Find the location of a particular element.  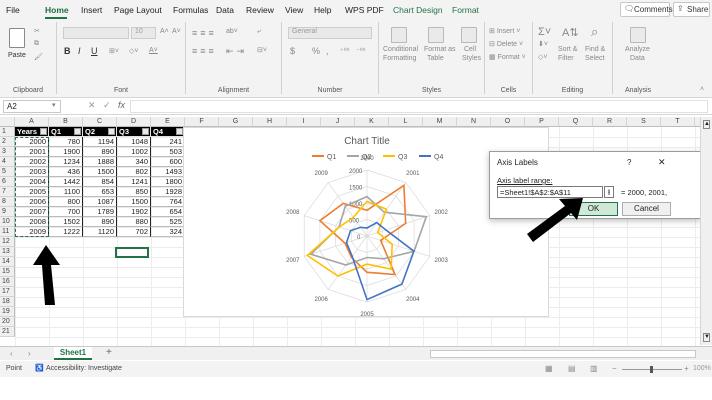

row-header: 13 is located at coordinates (7, 252).